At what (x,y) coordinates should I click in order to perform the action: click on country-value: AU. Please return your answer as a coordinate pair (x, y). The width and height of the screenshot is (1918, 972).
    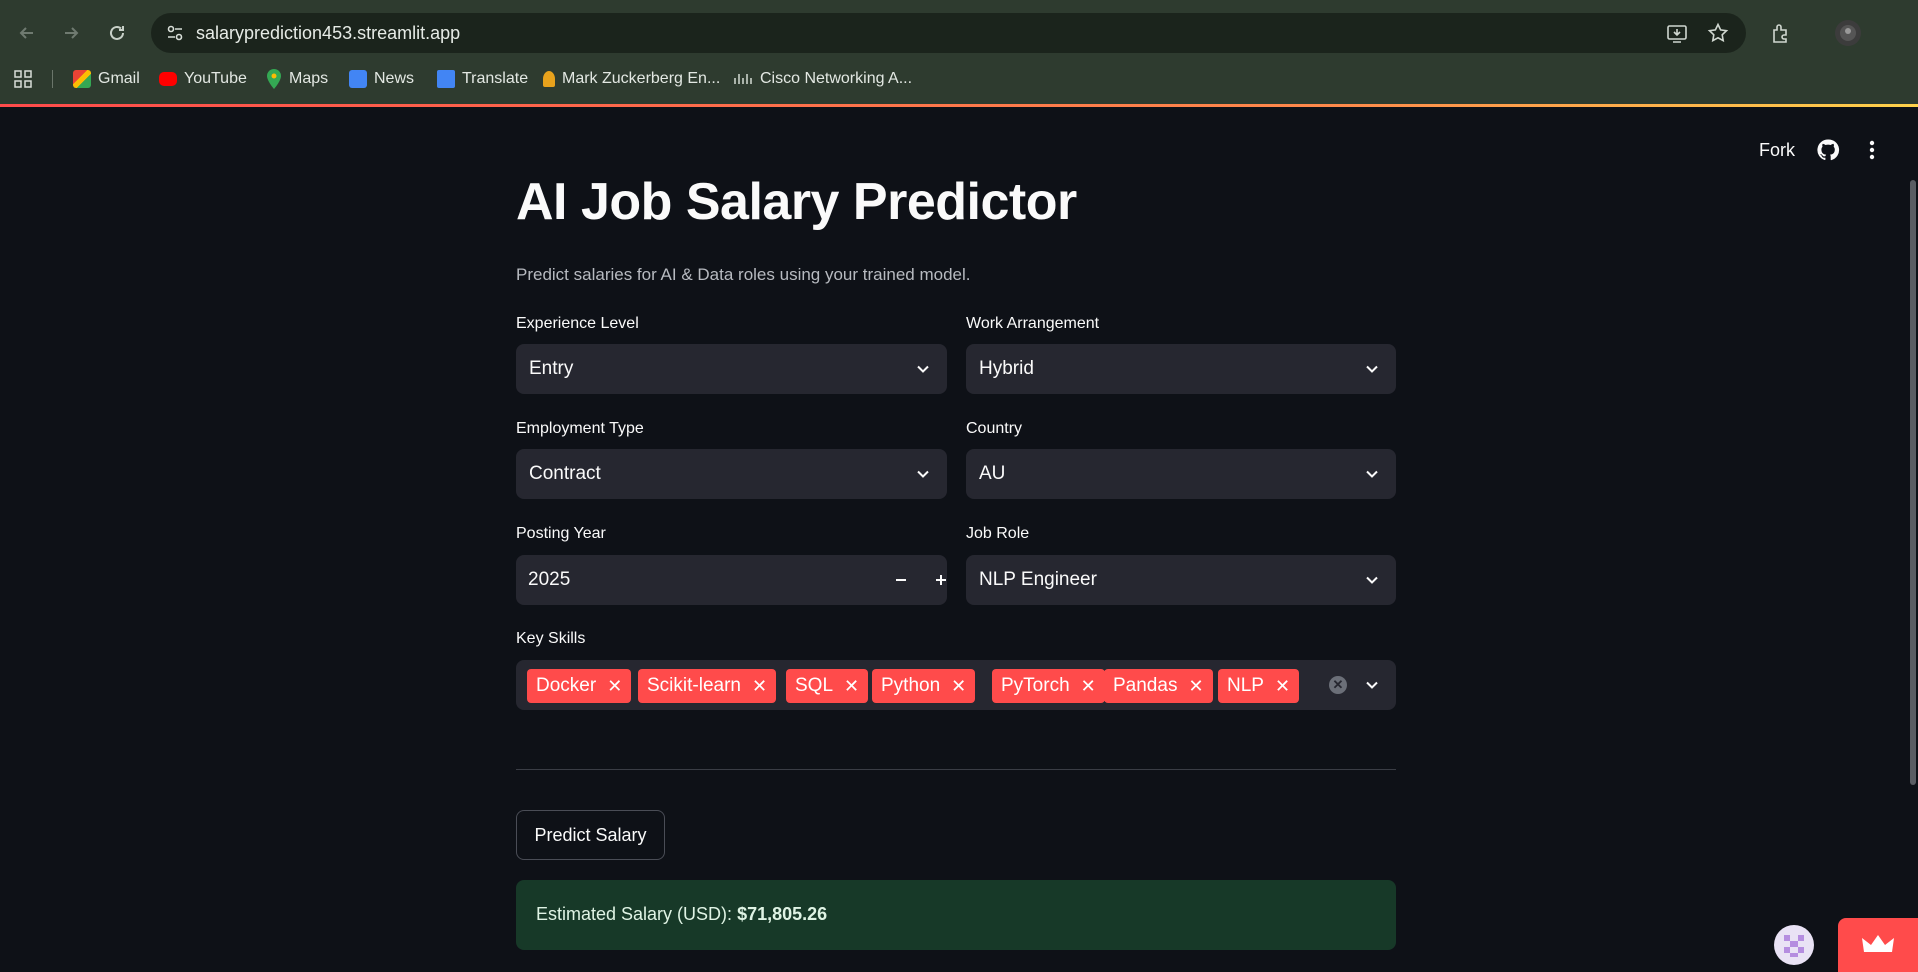
    Looking at the image, I should click on (992, 473).